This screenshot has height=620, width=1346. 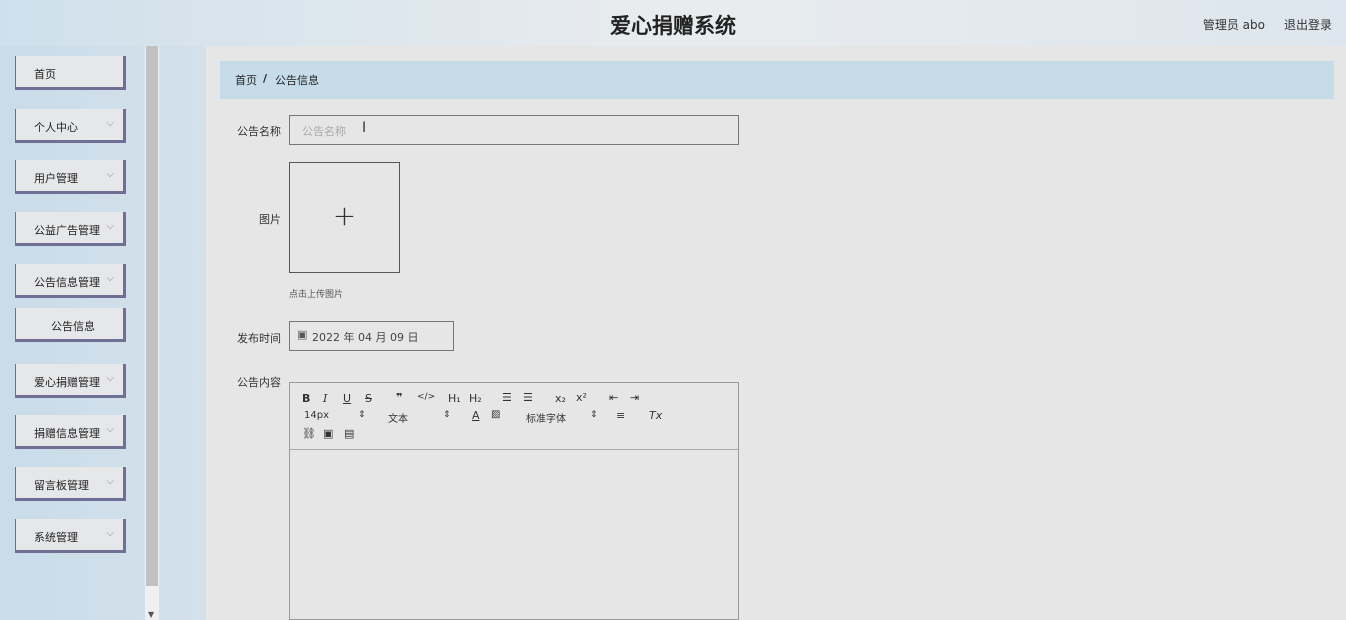 I want to click on notice-name-input: 公告名称 I, so click(x=514, y=130).